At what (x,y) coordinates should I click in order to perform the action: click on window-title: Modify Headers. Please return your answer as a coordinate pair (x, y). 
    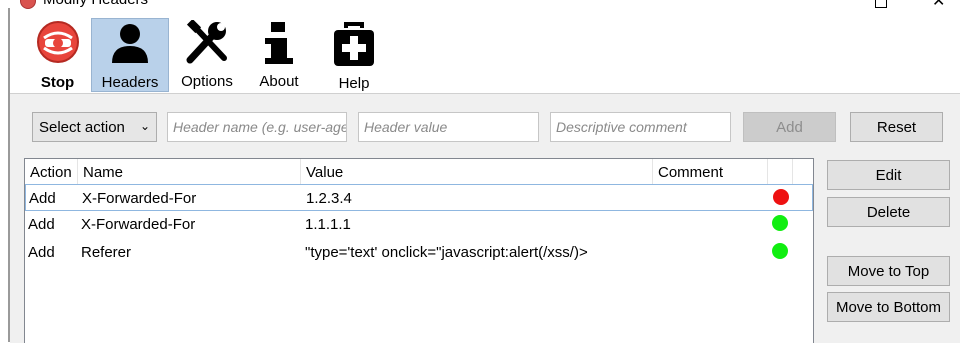
    Looking at the image, I should click on (95, 4).